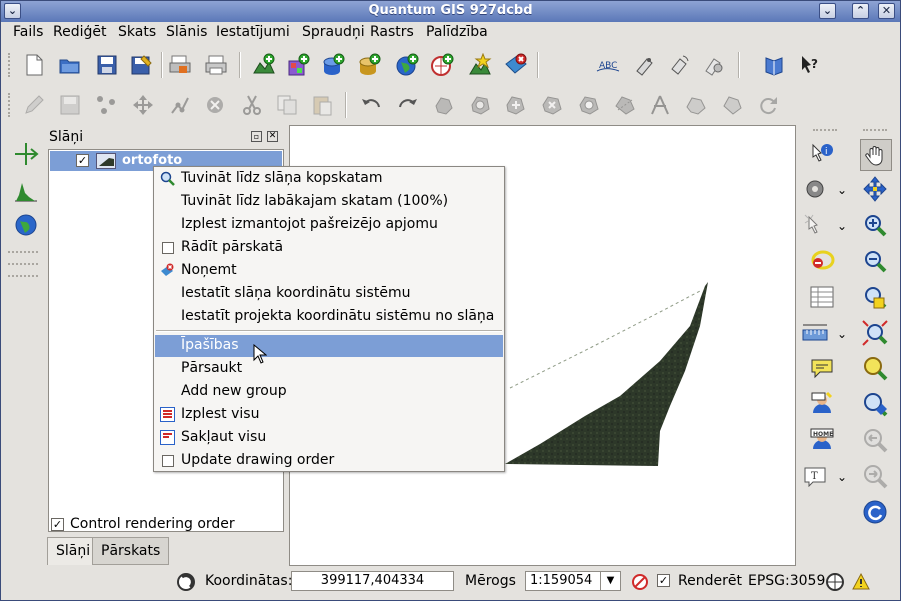  What do you see at coordinates (644, 65) in the screenshot?
I see `move-label-icon` at bounding box center [644, 65].